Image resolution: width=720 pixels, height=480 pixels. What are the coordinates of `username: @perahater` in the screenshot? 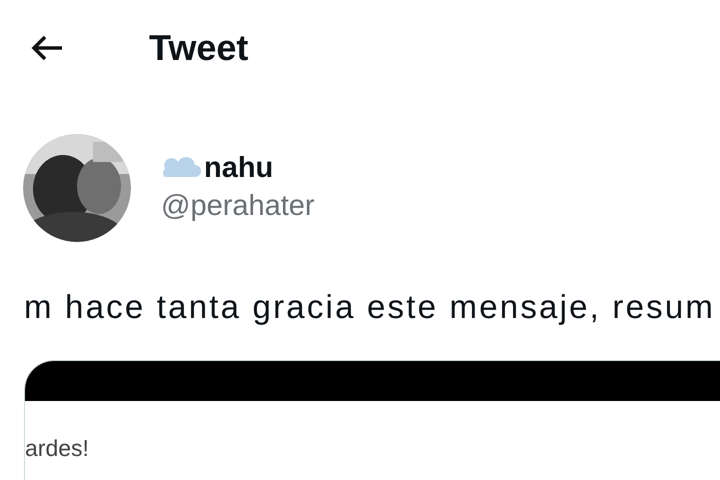 It's located at (238, 206).